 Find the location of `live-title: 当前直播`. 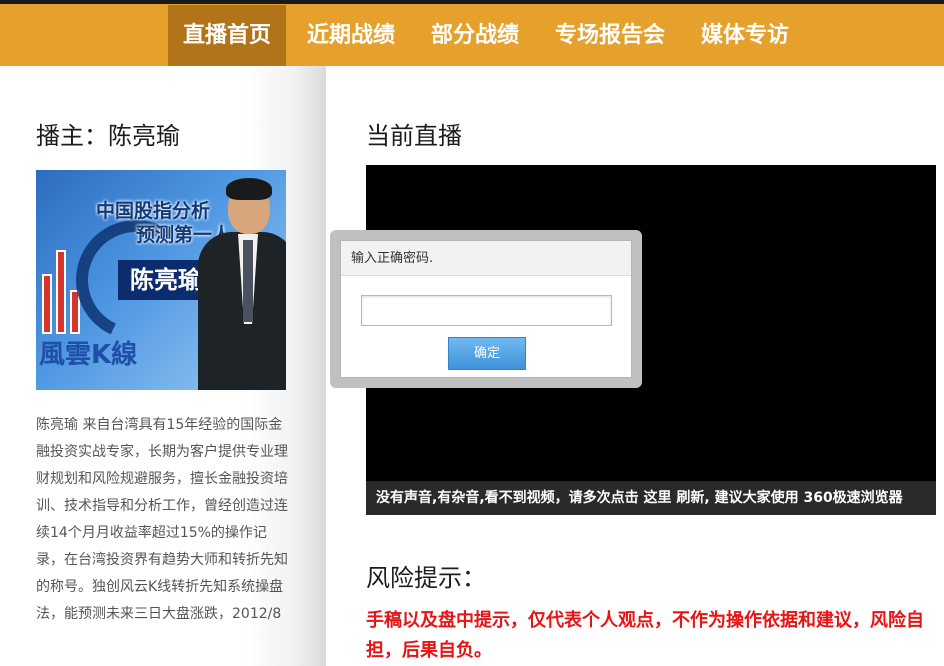

live-title: 当前直播 is located at coordinates (414, 136).